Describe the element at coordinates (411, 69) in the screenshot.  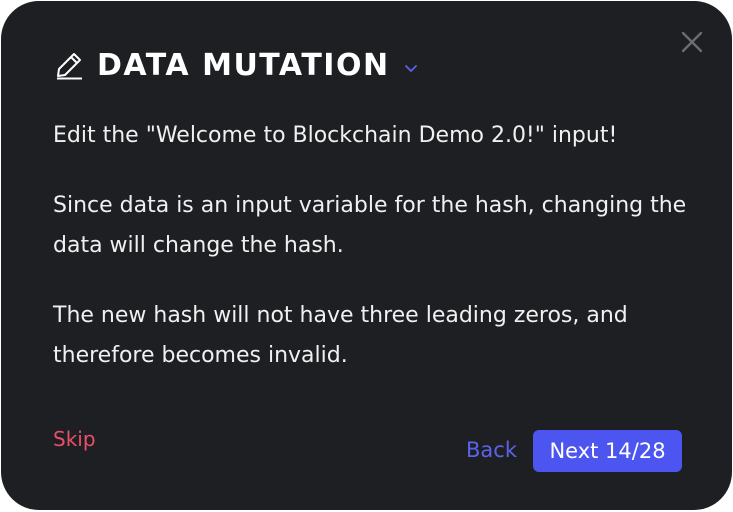
I see `chevron-down-icon` at that location.